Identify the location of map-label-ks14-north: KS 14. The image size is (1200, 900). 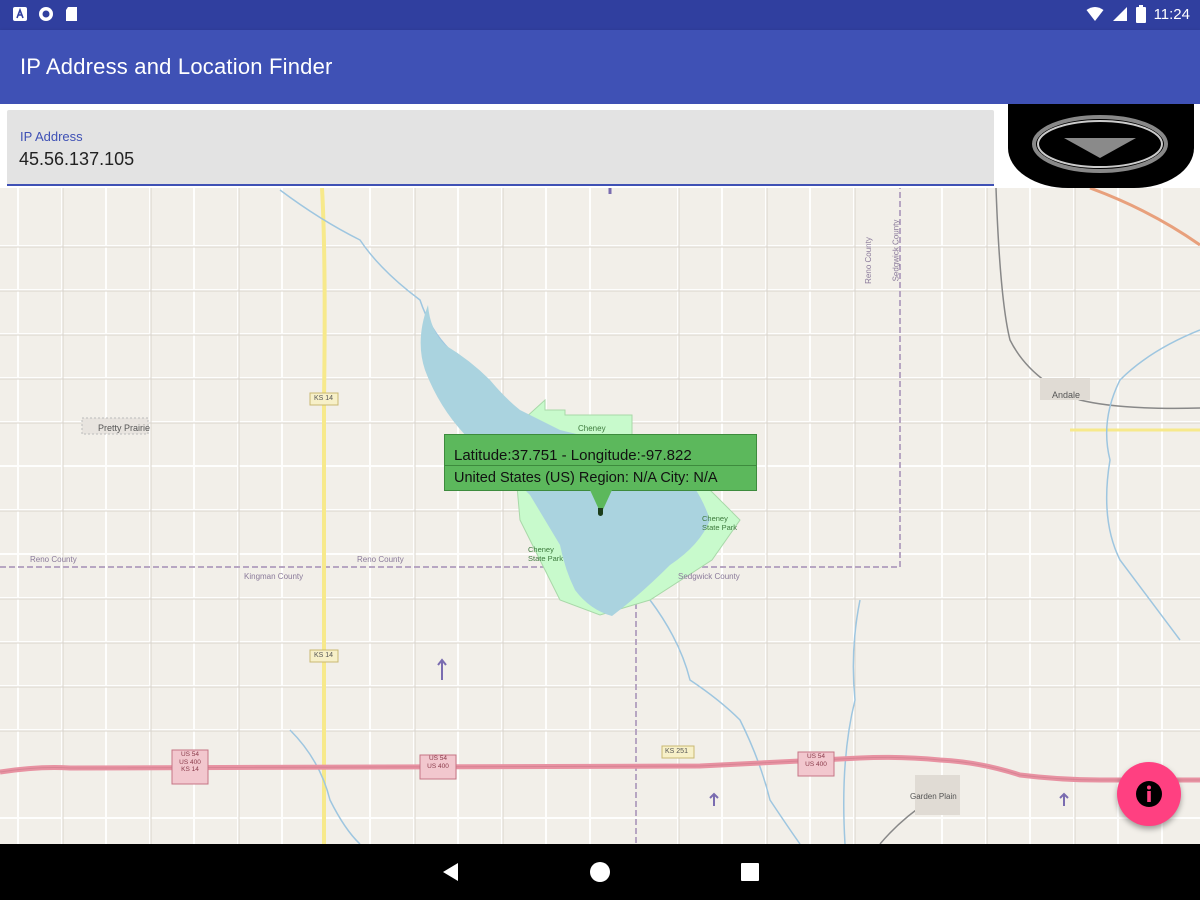
(324, 398).